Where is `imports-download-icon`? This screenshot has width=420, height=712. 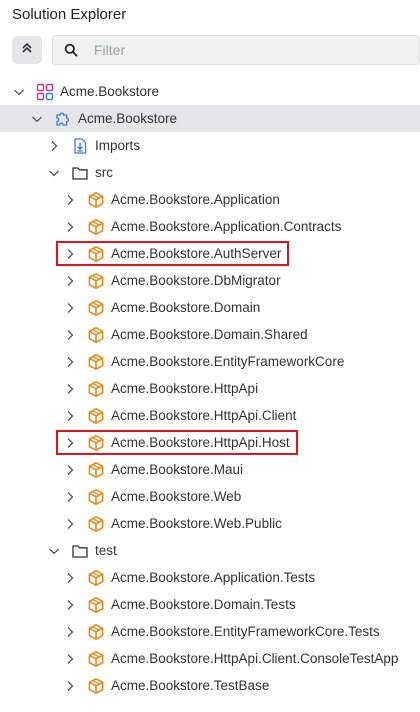 imports-download-icon is located at coordinates (80, 146).